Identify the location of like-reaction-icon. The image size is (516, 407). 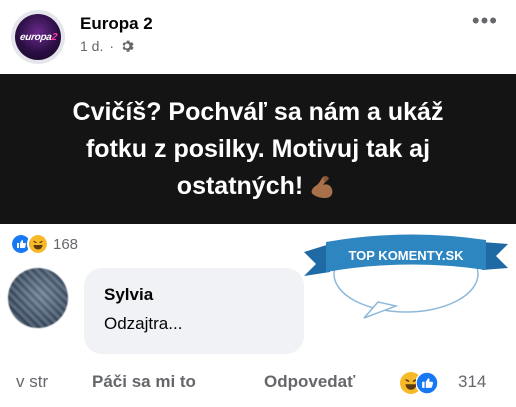
(427, 383).